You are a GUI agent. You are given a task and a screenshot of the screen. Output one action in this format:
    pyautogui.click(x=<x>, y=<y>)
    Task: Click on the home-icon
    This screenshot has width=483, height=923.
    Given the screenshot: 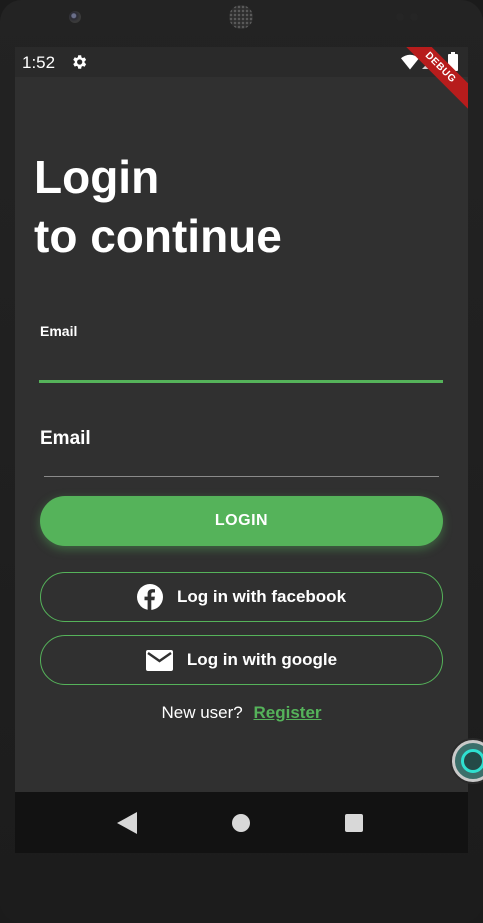 What is the action you would take?
    pyautogui.click(x=241, y=823)
    